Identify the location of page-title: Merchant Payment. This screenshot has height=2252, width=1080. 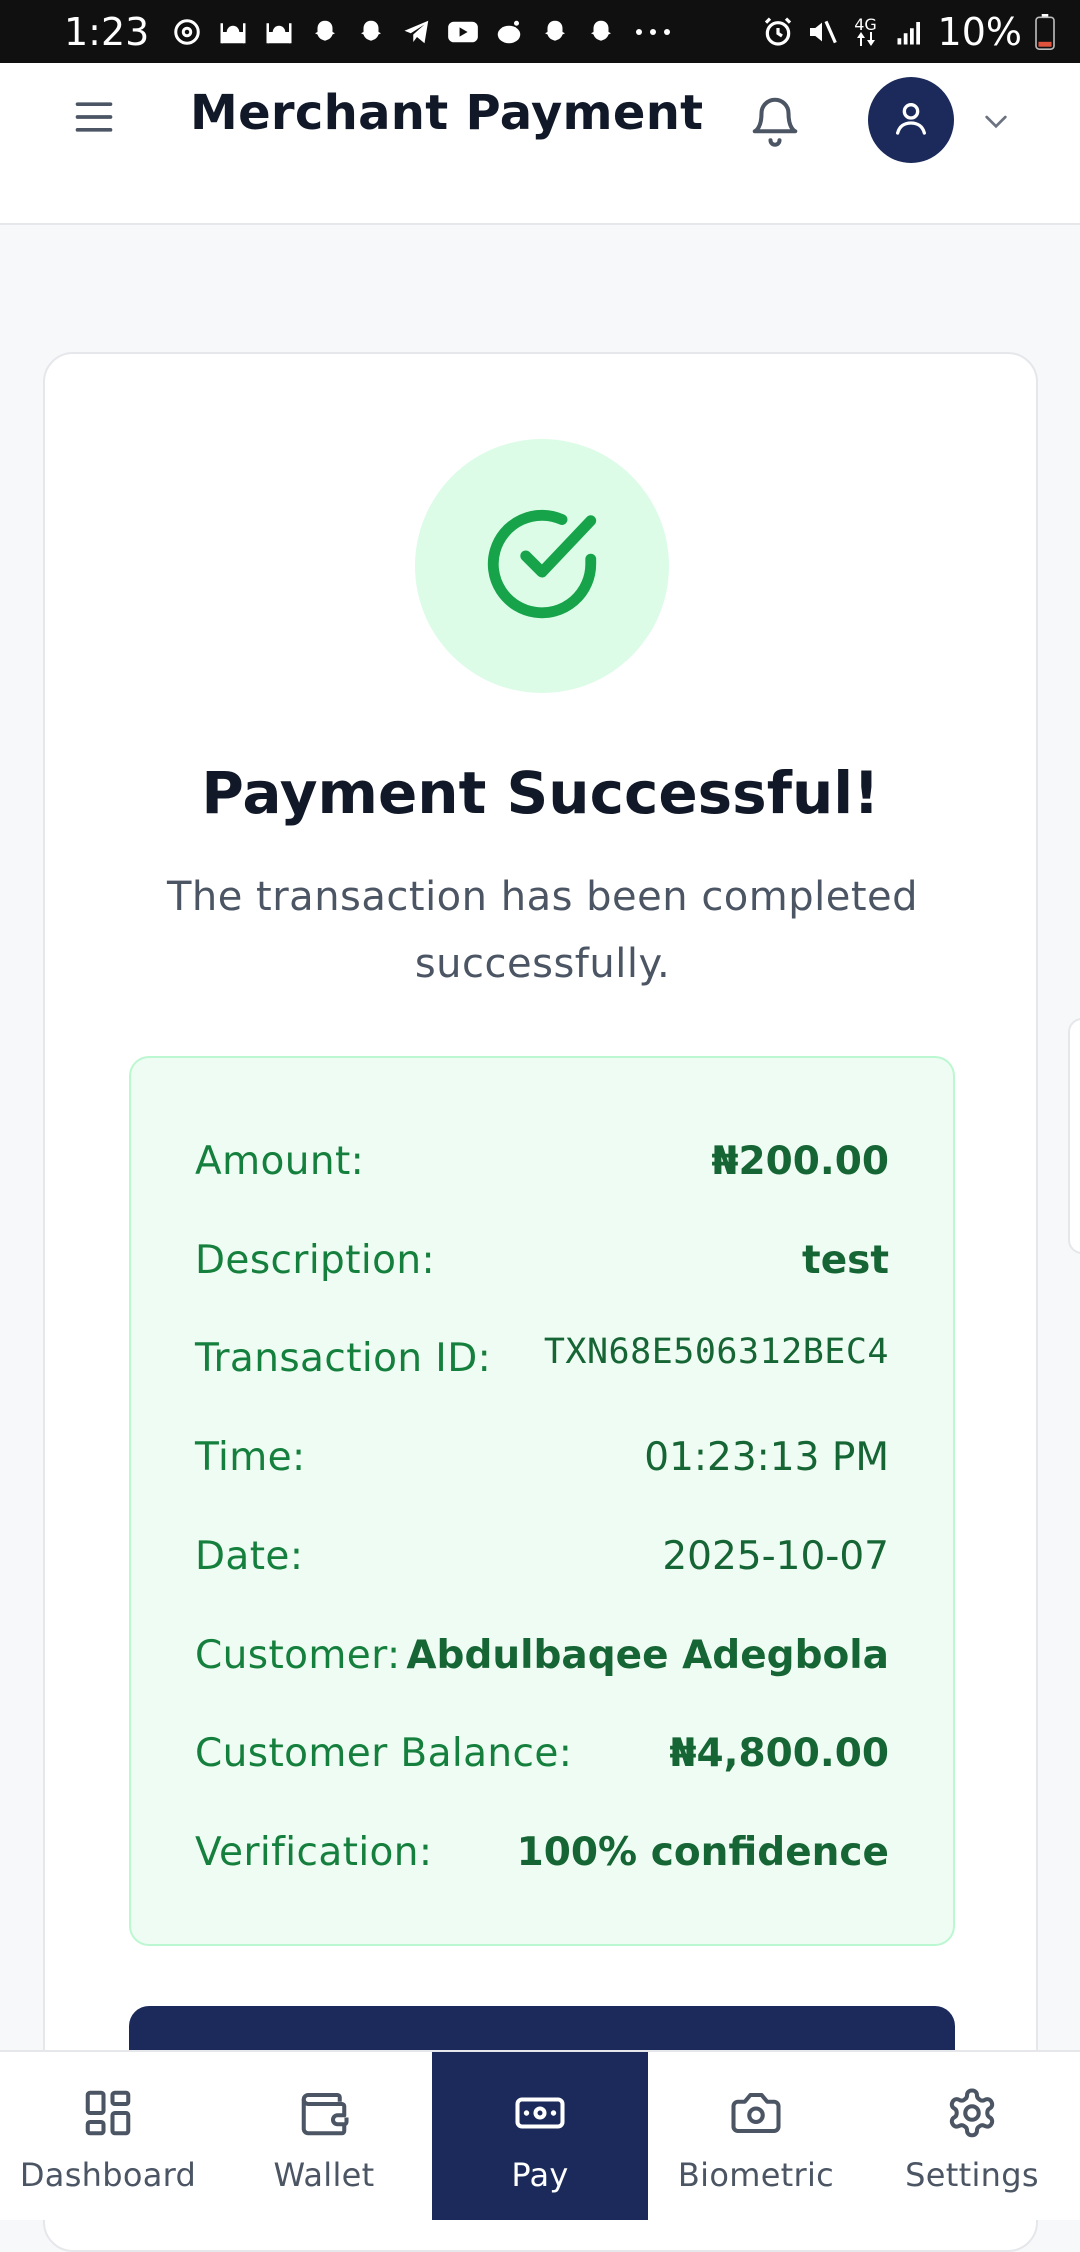
(447, 113).